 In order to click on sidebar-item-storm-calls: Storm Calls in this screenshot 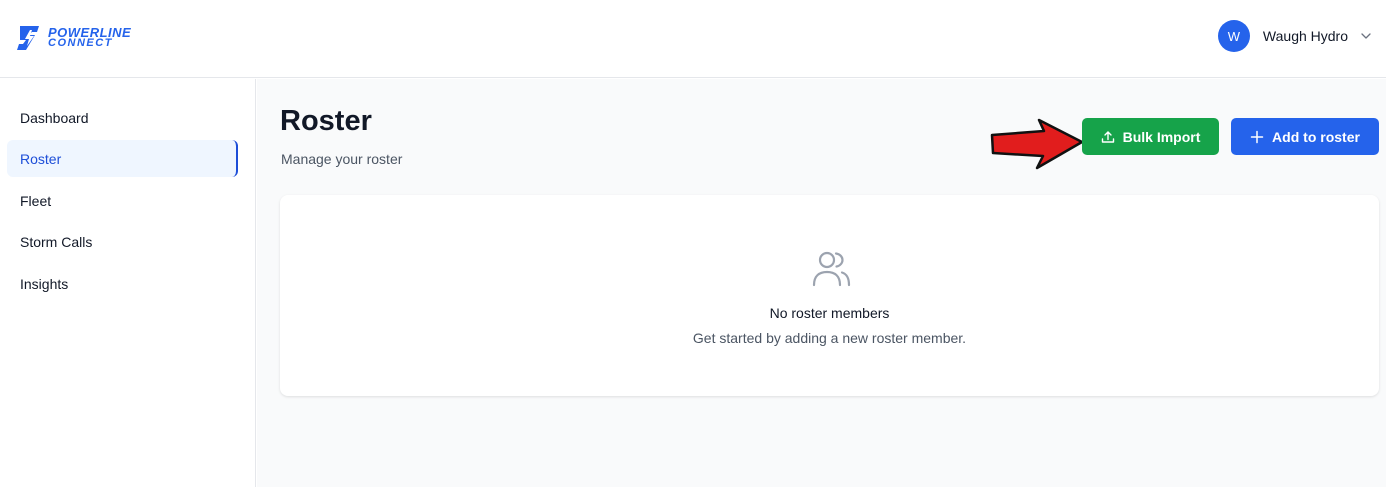, I will do `click(122, 241)`.